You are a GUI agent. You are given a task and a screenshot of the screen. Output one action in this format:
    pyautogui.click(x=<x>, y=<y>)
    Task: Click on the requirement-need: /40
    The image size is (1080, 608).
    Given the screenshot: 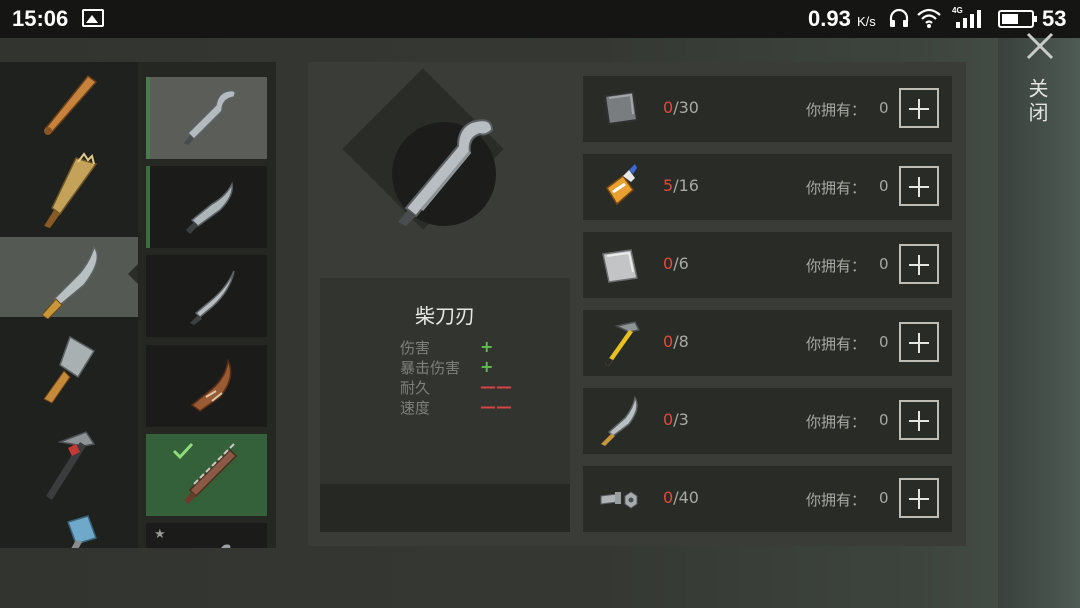 What is the action you would take?
    pyautogui.click(x=686, y=497)
    